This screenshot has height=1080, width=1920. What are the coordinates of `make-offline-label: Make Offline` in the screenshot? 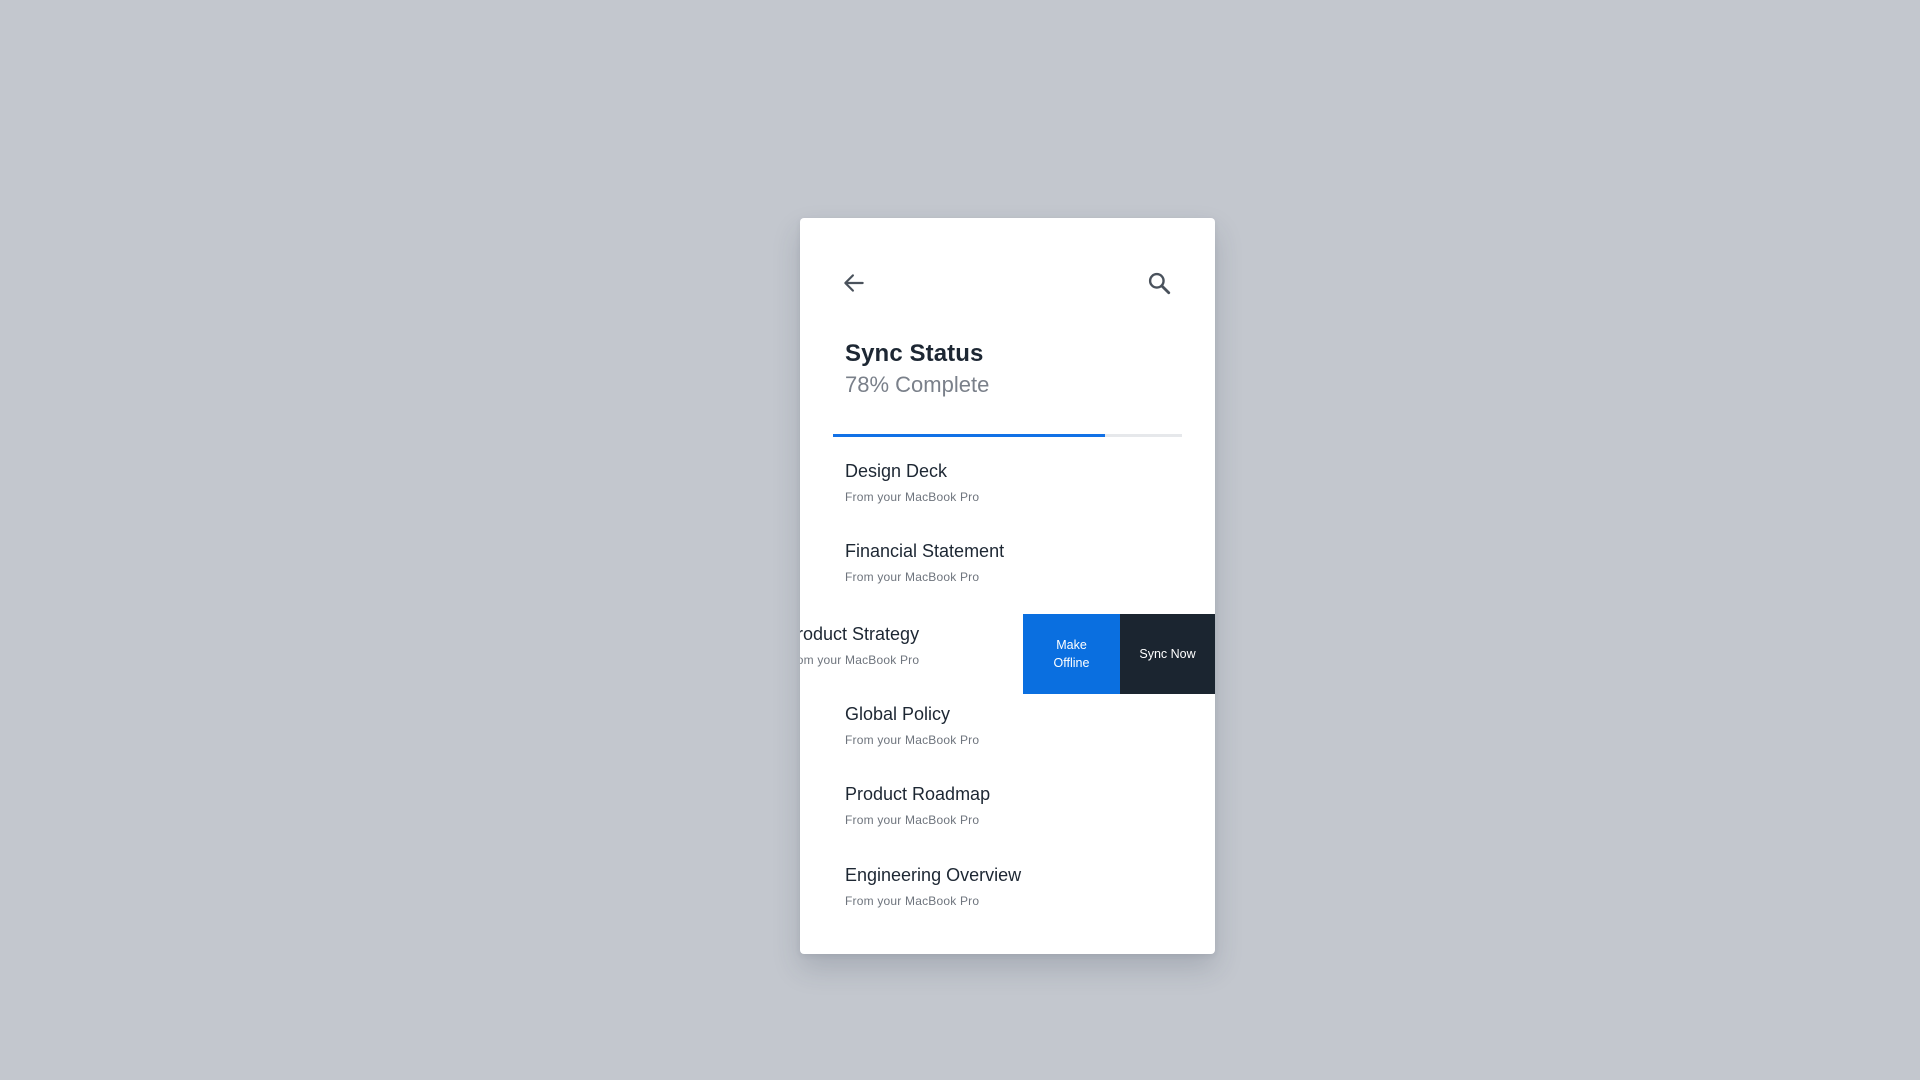 It's located at (1071, 654).